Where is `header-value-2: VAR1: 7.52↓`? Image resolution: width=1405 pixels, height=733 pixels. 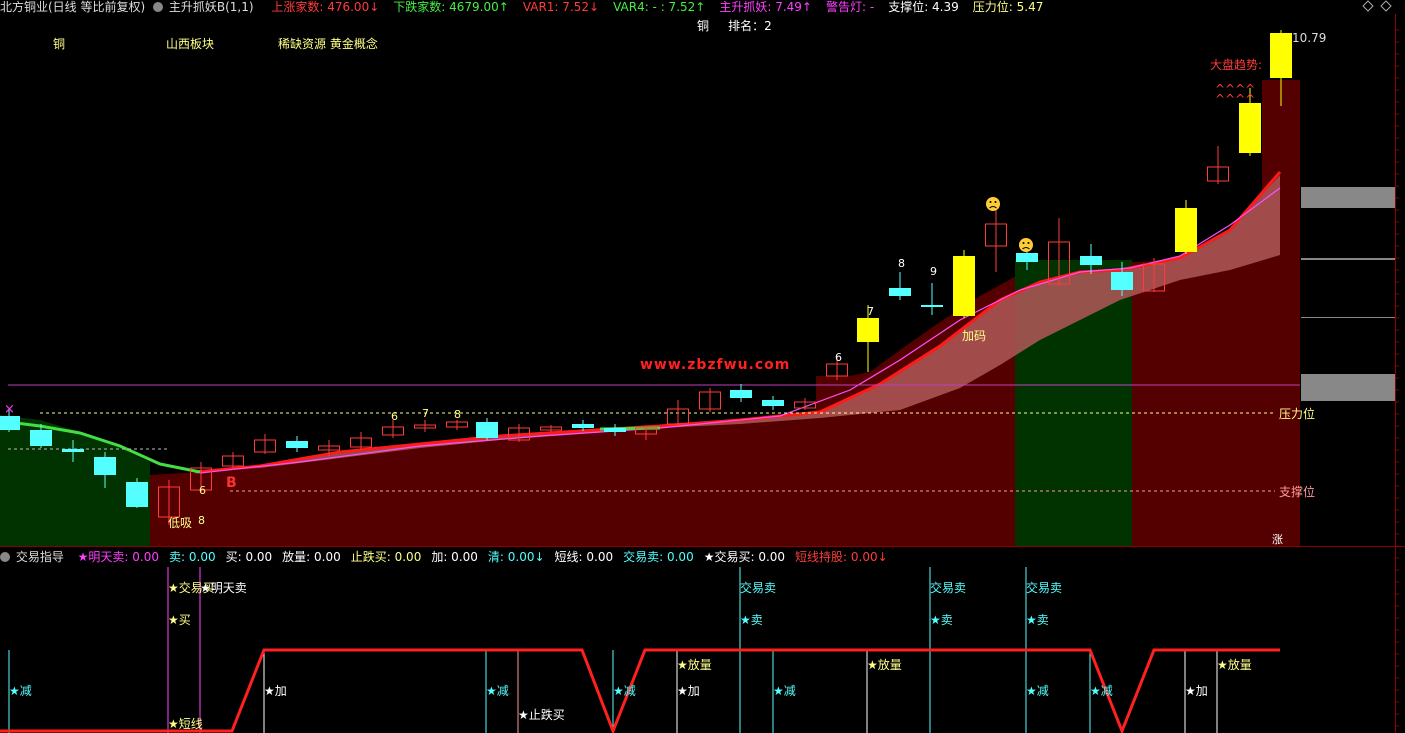
header-value-2: VAR1: 7.52↓ is located at coordinates (561, 7).